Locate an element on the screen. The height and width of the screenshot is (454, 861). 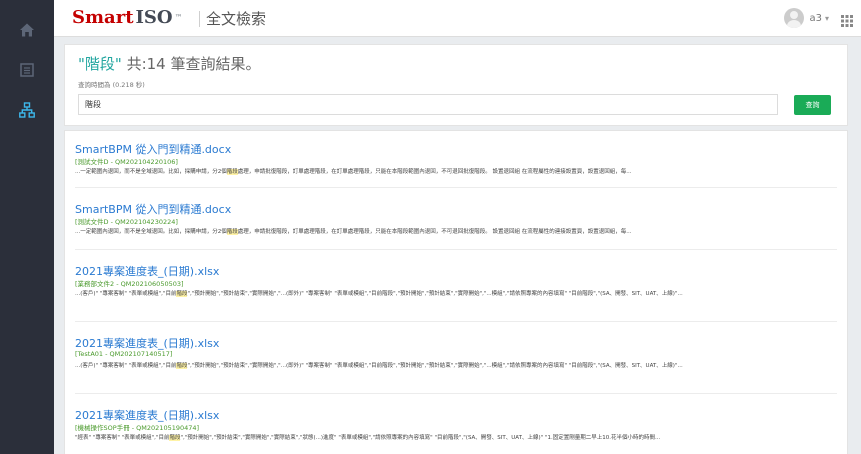
result-doc-code: [業務部文件2 - QM202106050503] is located at coordinates (129, 284).